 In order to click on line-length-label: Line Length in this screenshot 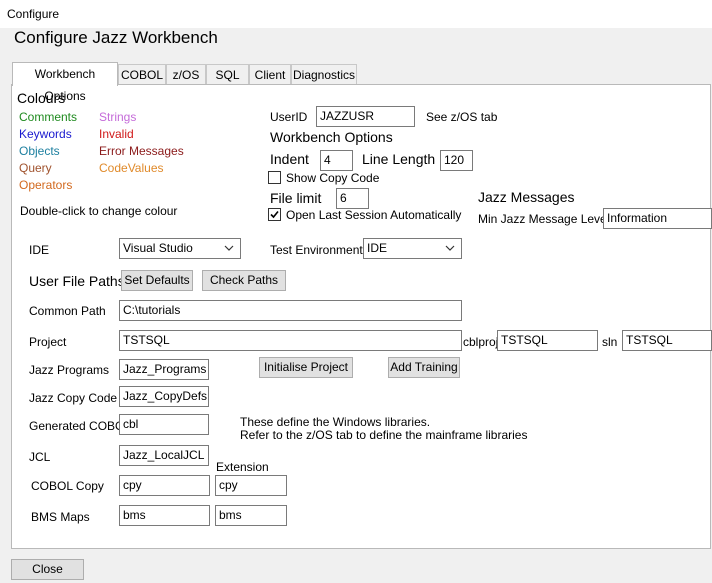, I will do `click(399, 159)`.